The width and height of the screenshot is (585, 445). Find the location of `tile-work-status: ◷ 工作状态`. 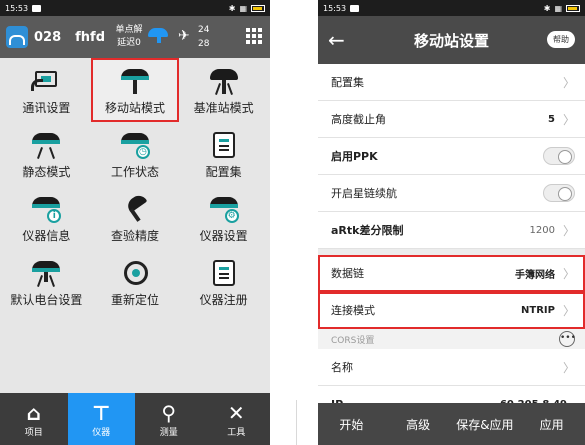

tile-work-status: ◷ 工作状态 is located at coordinates (135, 154).